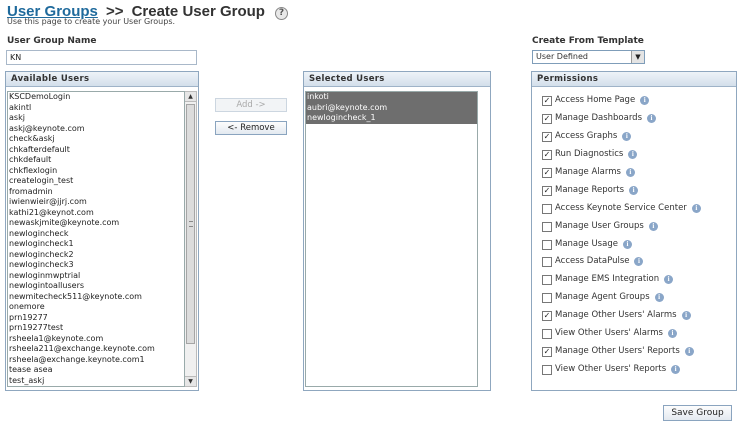  I want to click on available-user-item: rsheela211@exchange.keynote.com, so click(96, 349).